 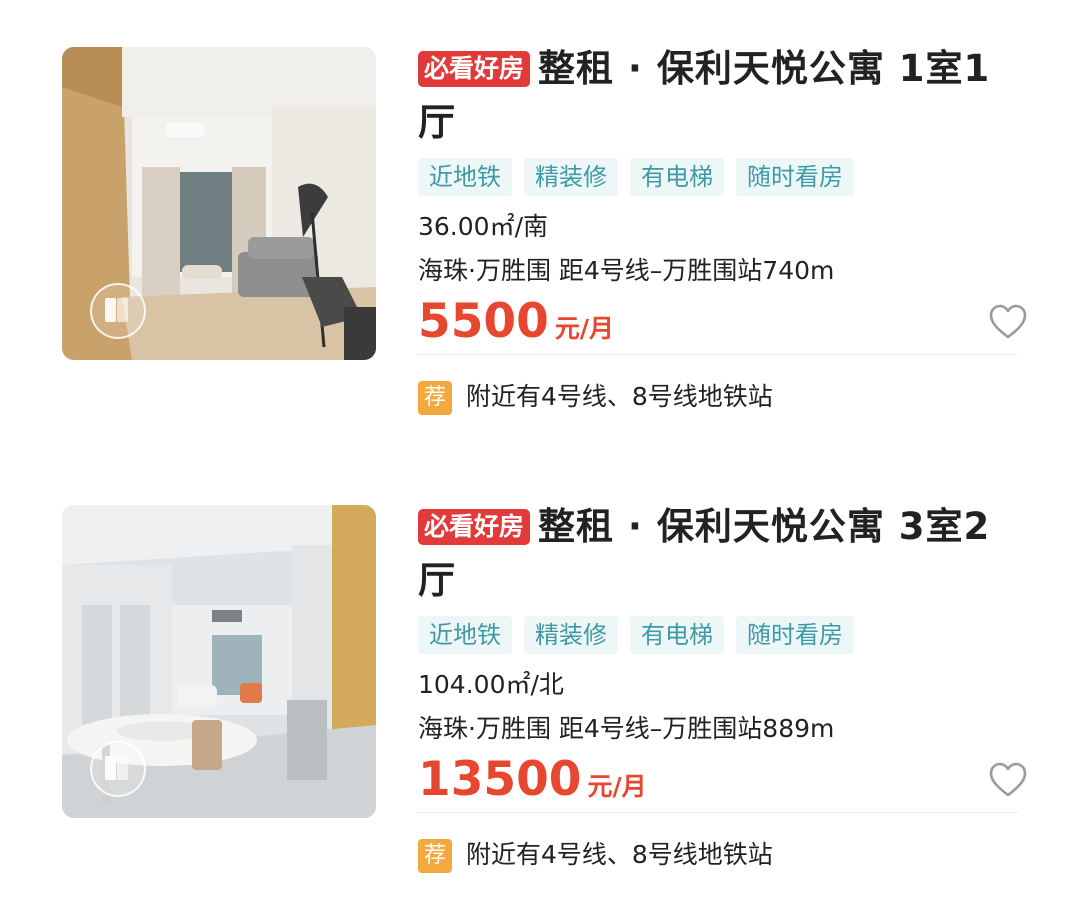 What do you see at coordinates (626, 728) in the screenshot?
I see `location-text: 海珠·万胜围 距4号线–万胜围站889m` at bounding box center [626, 728].